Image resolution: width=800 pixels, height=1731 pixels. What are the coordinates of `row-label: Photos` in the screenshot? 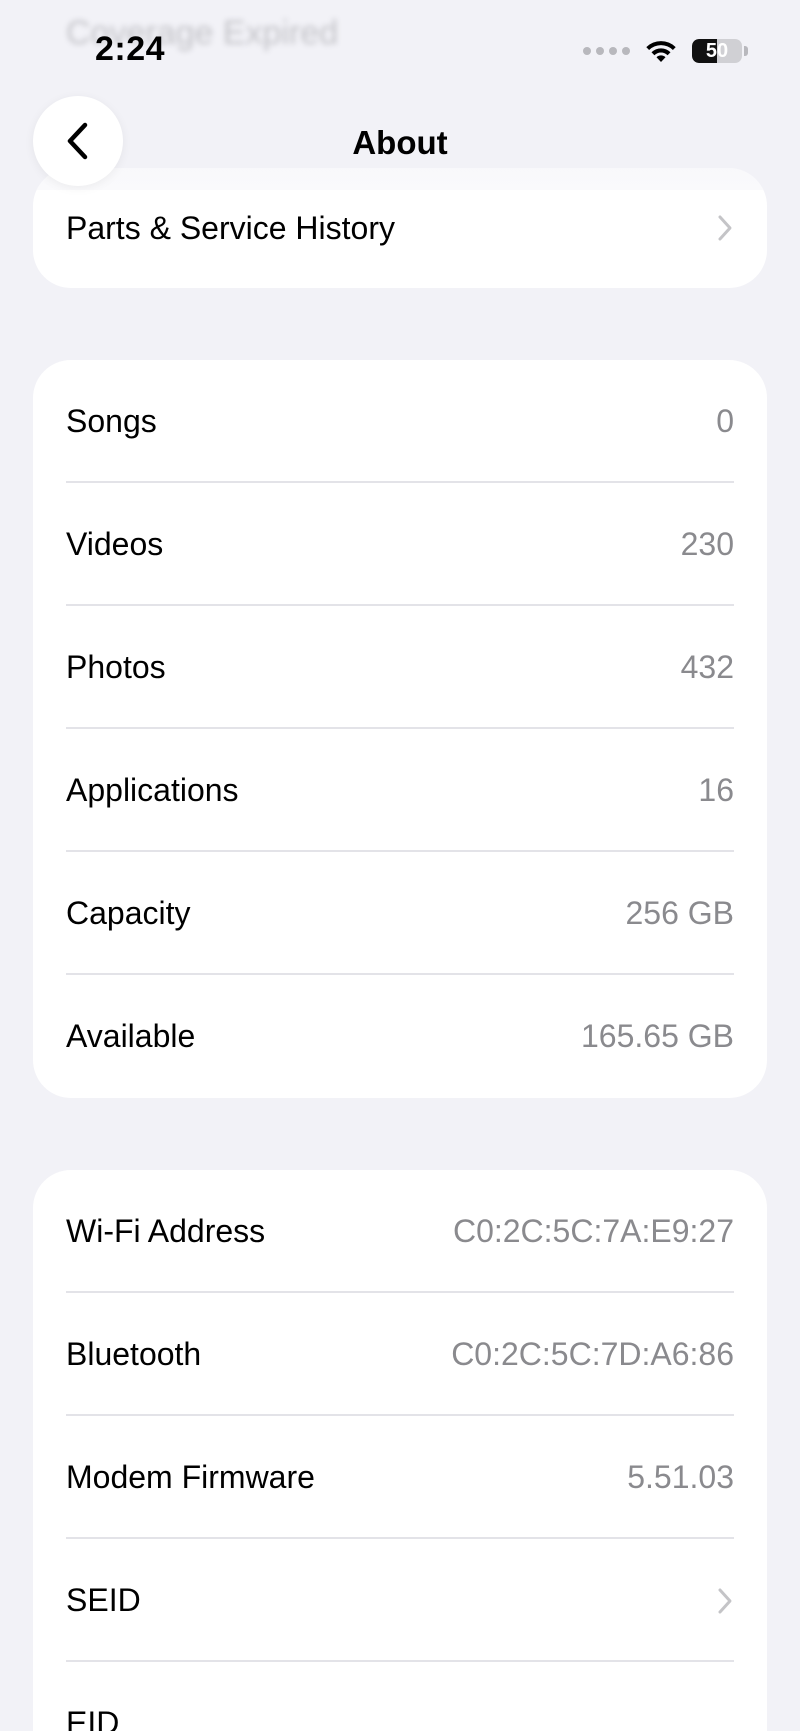 It's located at (116, 667).